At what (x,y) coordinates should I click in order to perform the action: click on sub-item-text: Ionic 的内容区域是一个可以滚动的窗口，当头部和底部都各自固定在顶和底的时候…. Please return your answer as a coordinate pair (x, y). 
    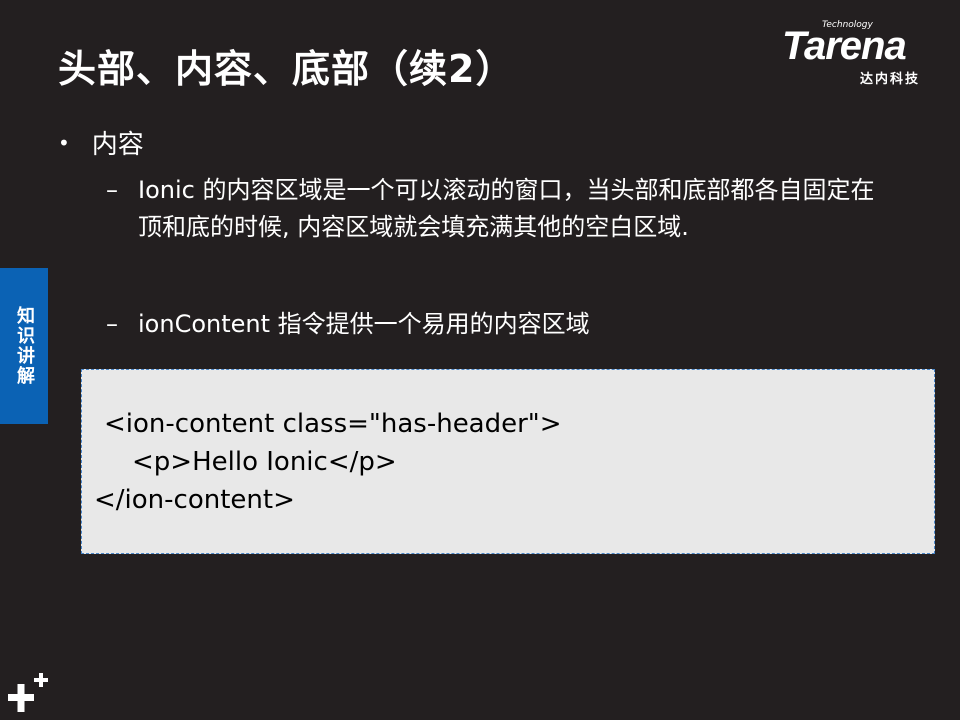
    Looking at the image, I should click on (506, 208).